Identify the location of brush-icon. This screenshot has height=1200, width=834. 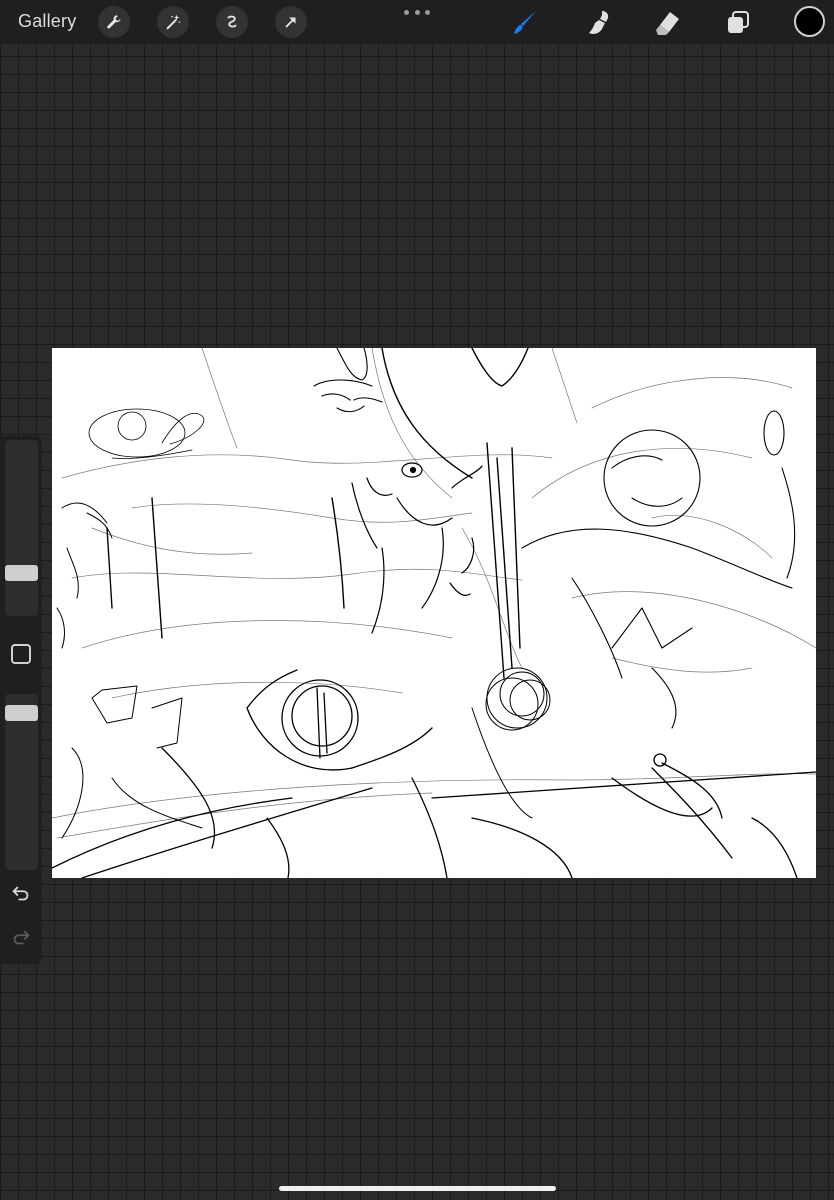
(525, 22).